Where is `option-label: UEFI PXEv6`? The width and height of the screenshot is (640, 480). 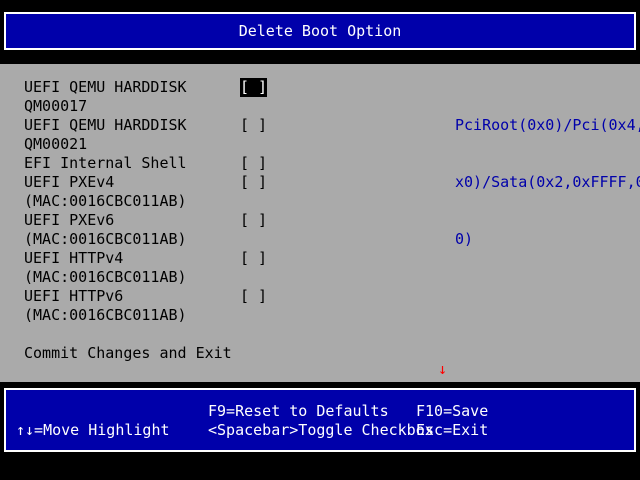
option-label: UEFI PXEv6 is located at coordinates (69, 220).